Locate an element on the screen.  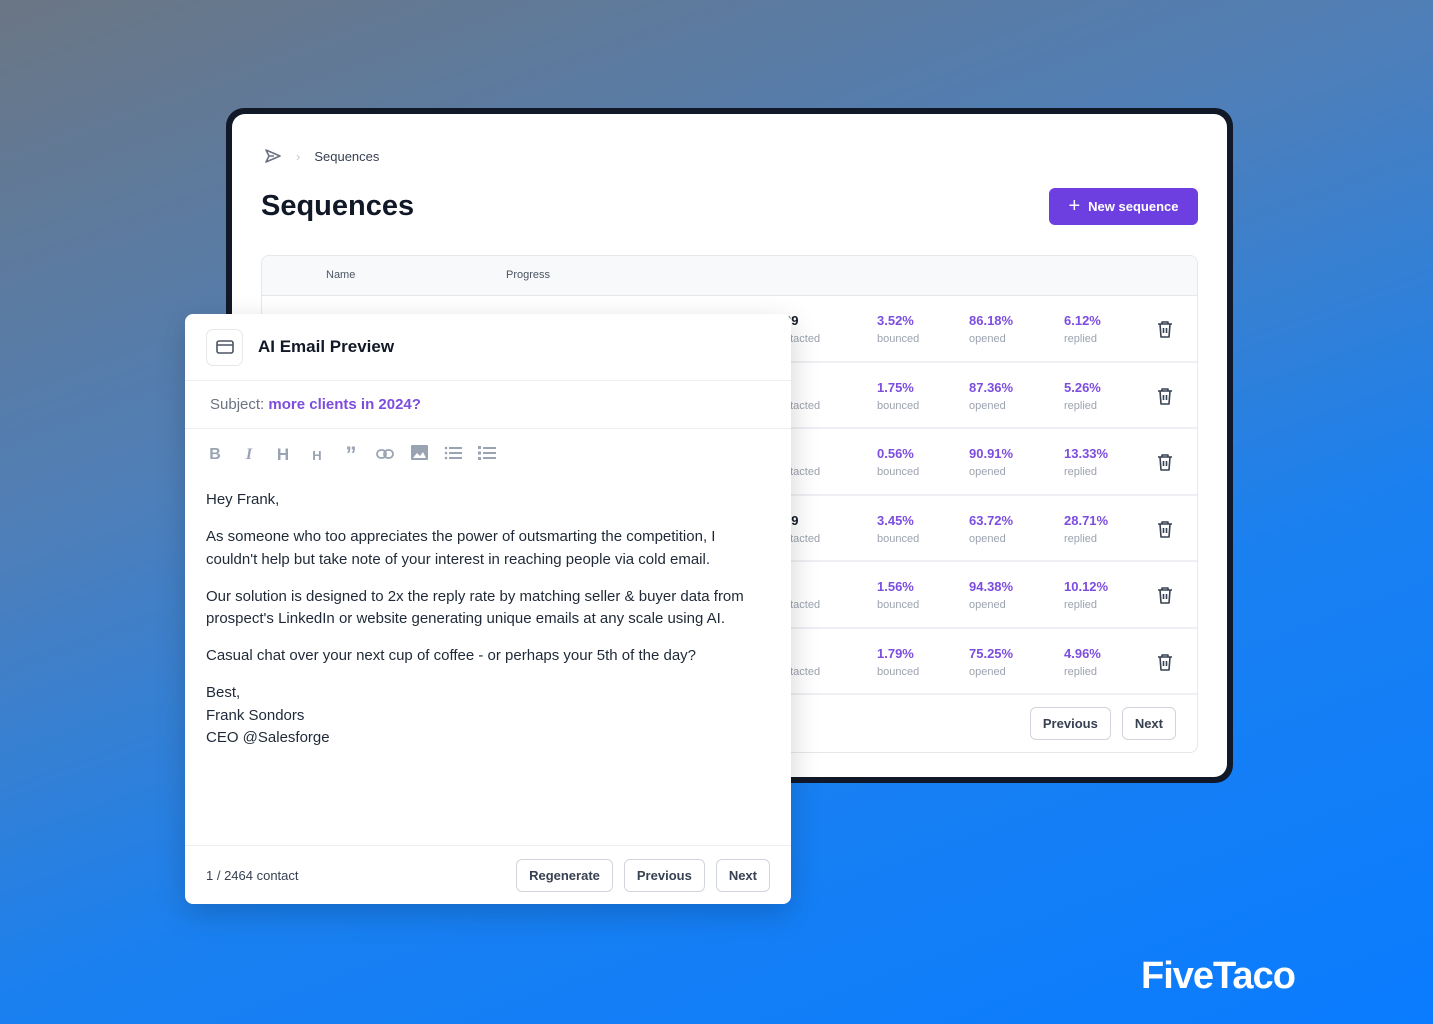
contact-counter: 1 / 2464 contact is located at coordinates (252, 875).